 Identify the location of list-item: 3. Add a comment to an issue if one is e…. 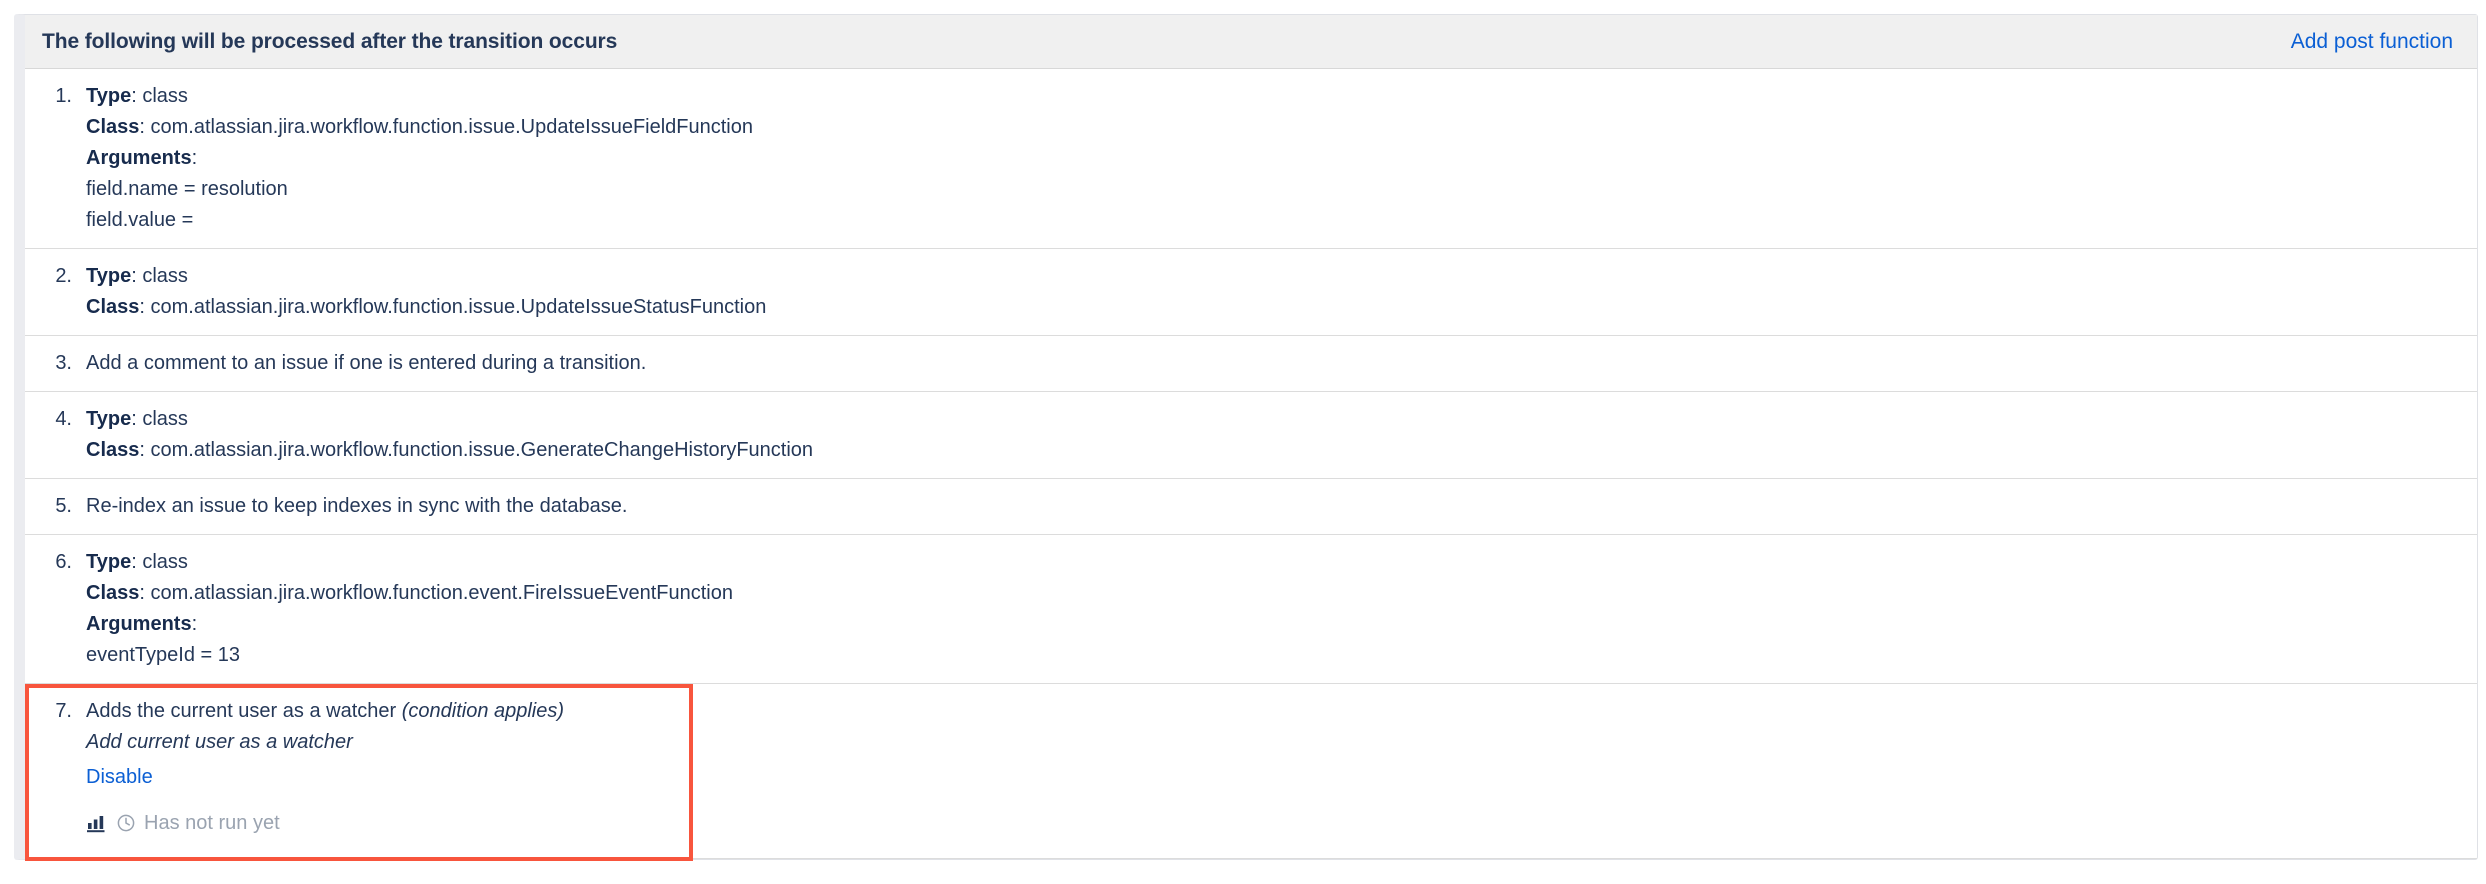
(1251, 364).